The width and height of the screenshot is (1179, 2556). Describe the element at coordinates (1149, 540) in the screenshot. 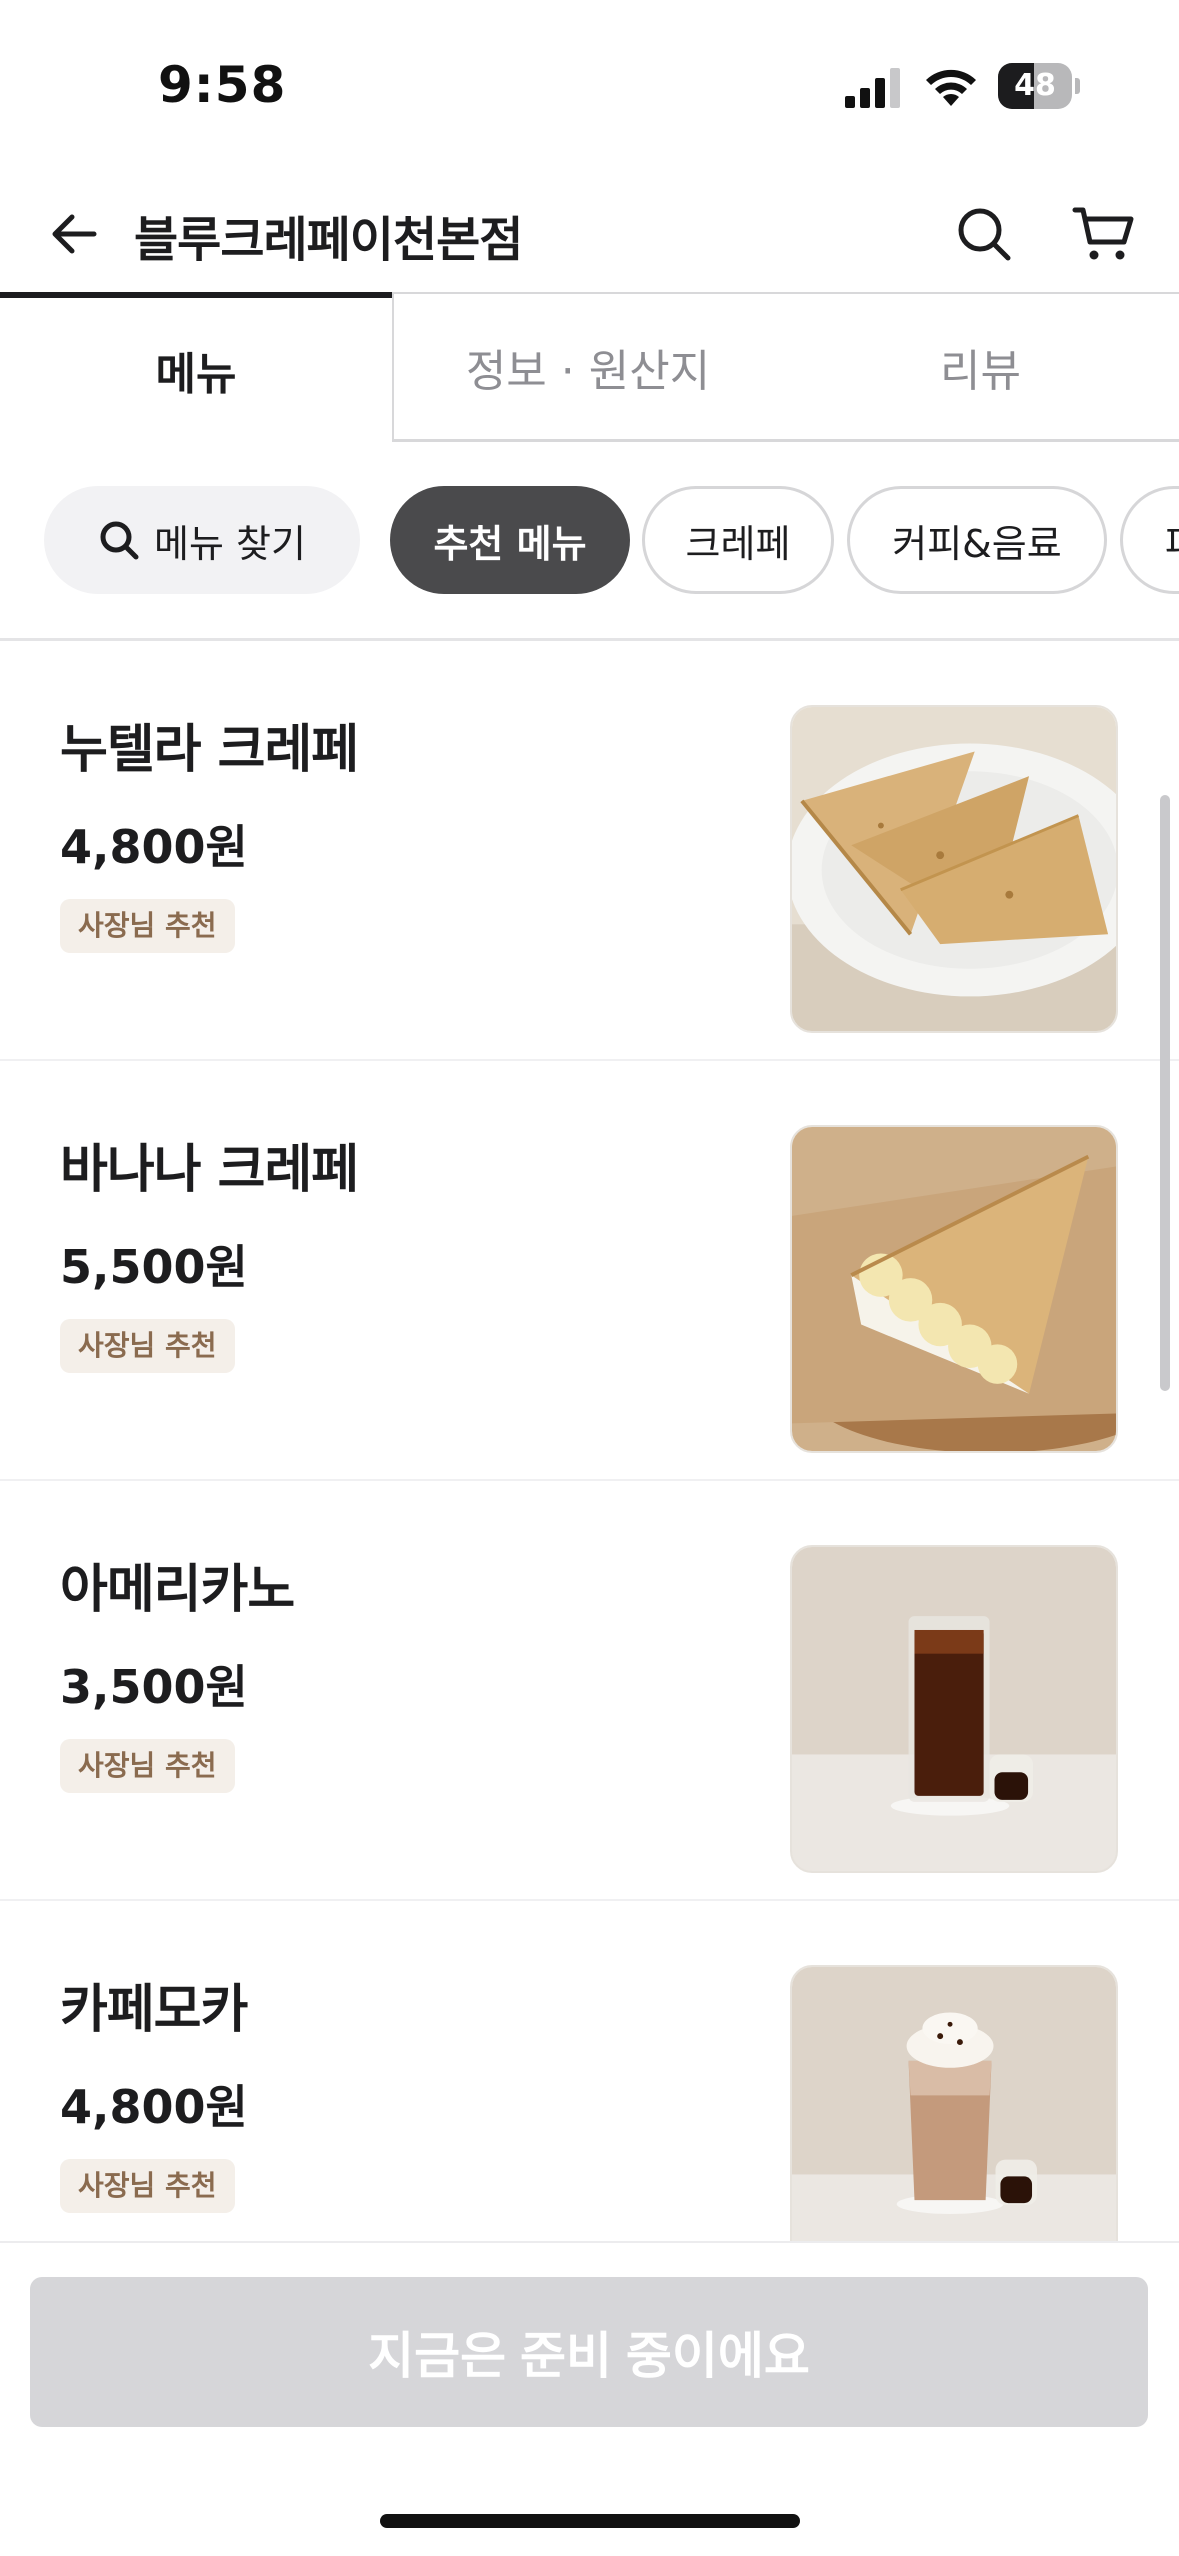

I see `chip-partial: 파` at that location.